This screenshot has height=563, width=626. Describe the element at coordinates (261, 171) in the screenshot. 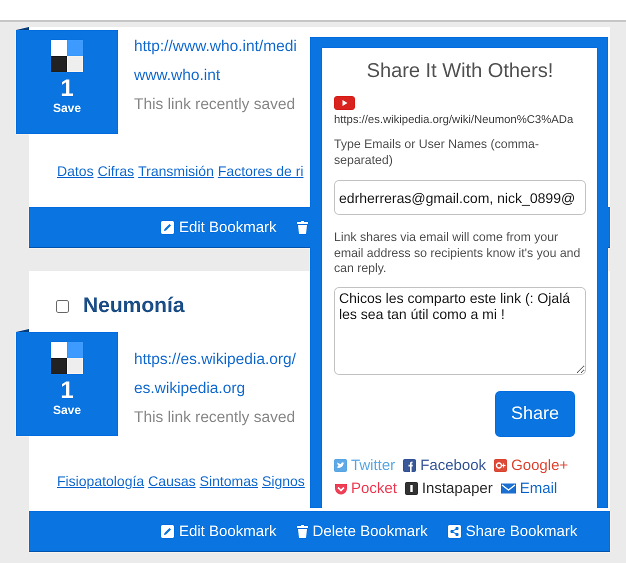

I see `tag-link: Factores de ri` at that location.